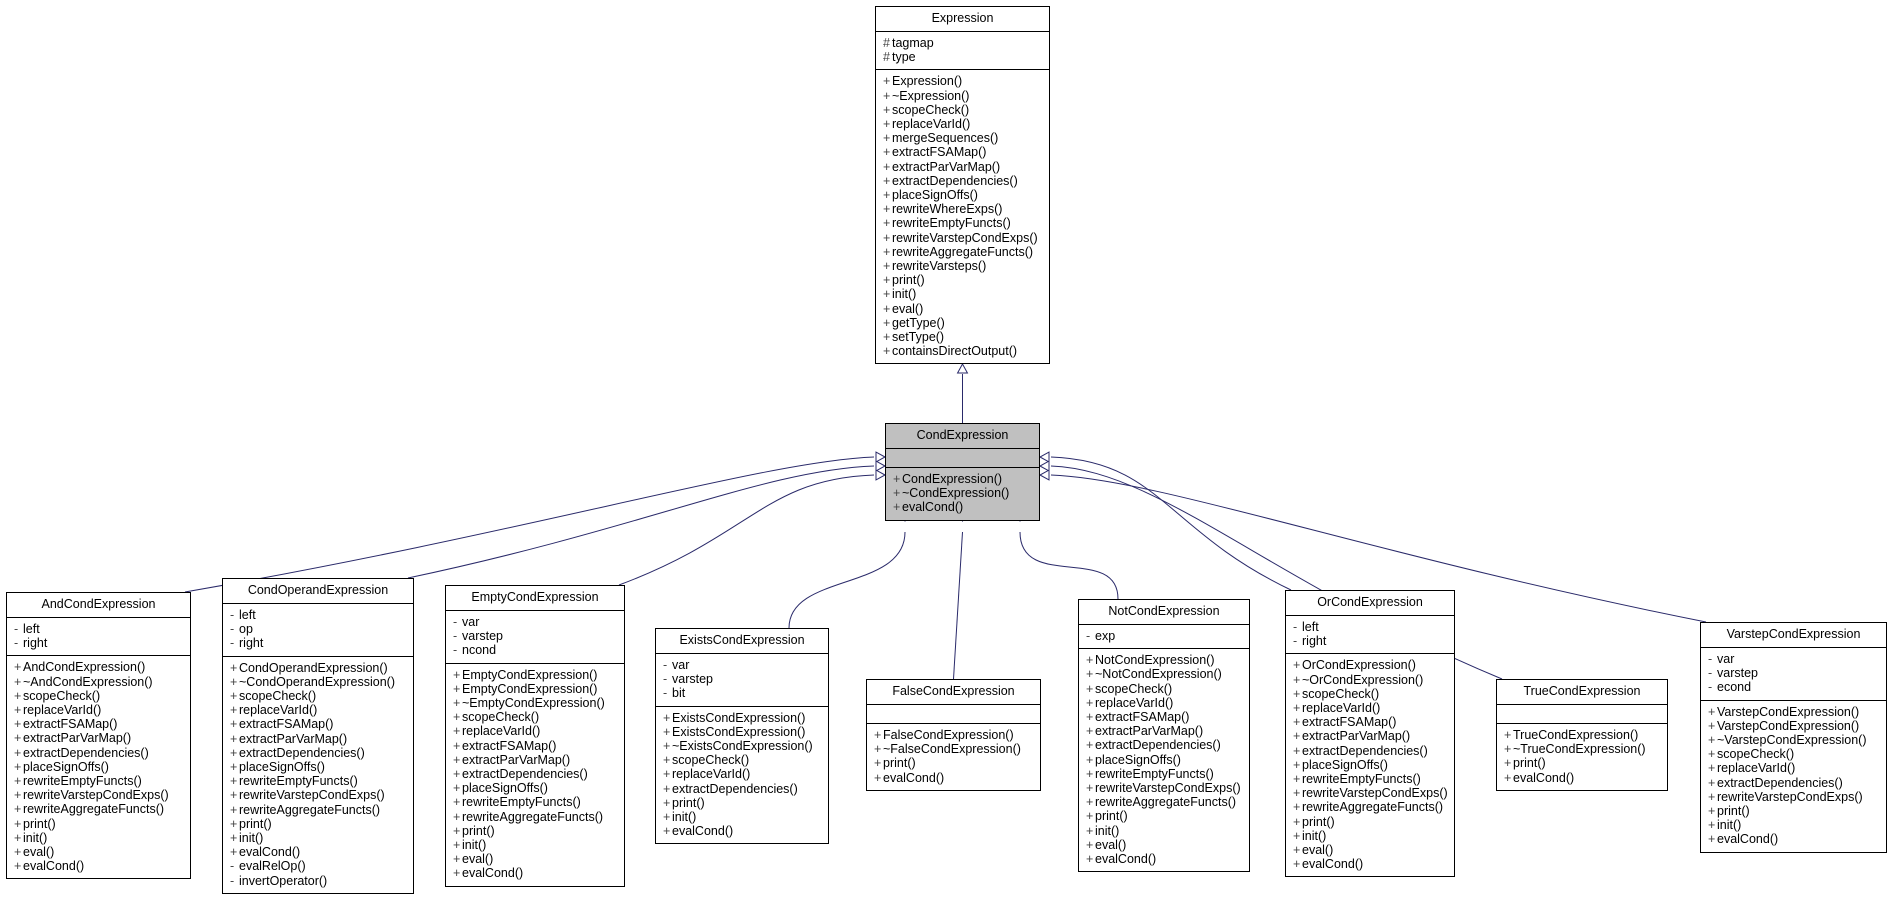 This screenshot has width=1893, height=909. I want to click on attribute-row: - econd, so click(1793, 687).